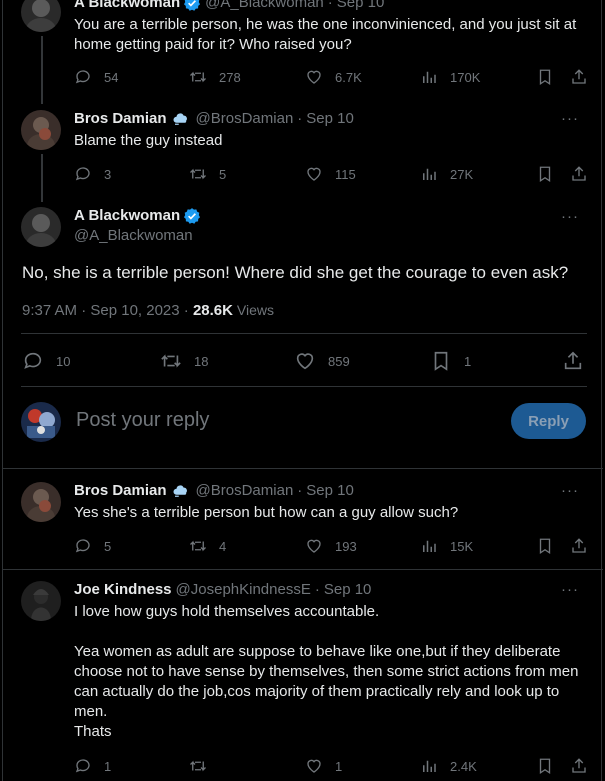 This screenshot has width=605, height=781. I want to click on tweet-header: Bros Damian @BrosDamian · Sep 10, so click(214, 491).